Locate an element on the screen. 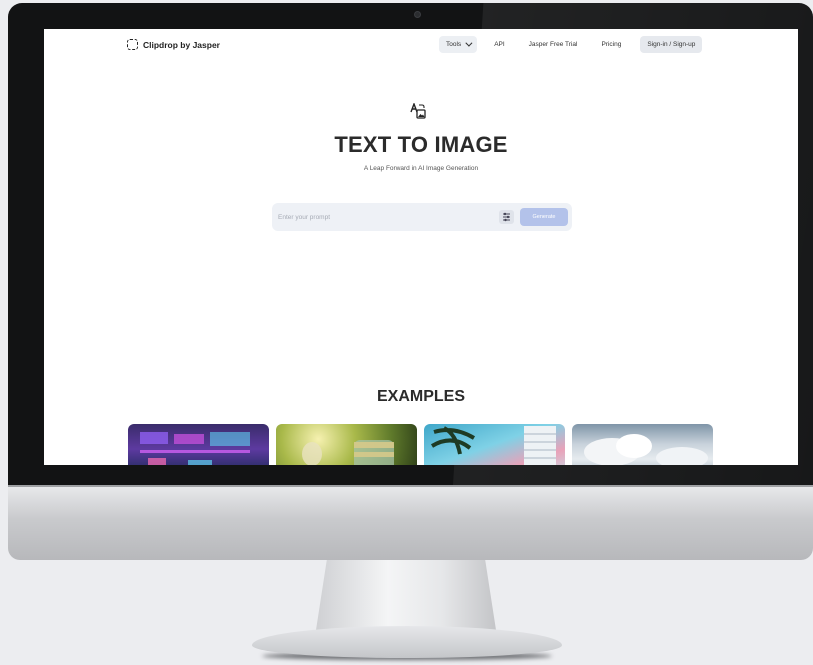  generate-button: Generate is located at coordinates (544, 217).